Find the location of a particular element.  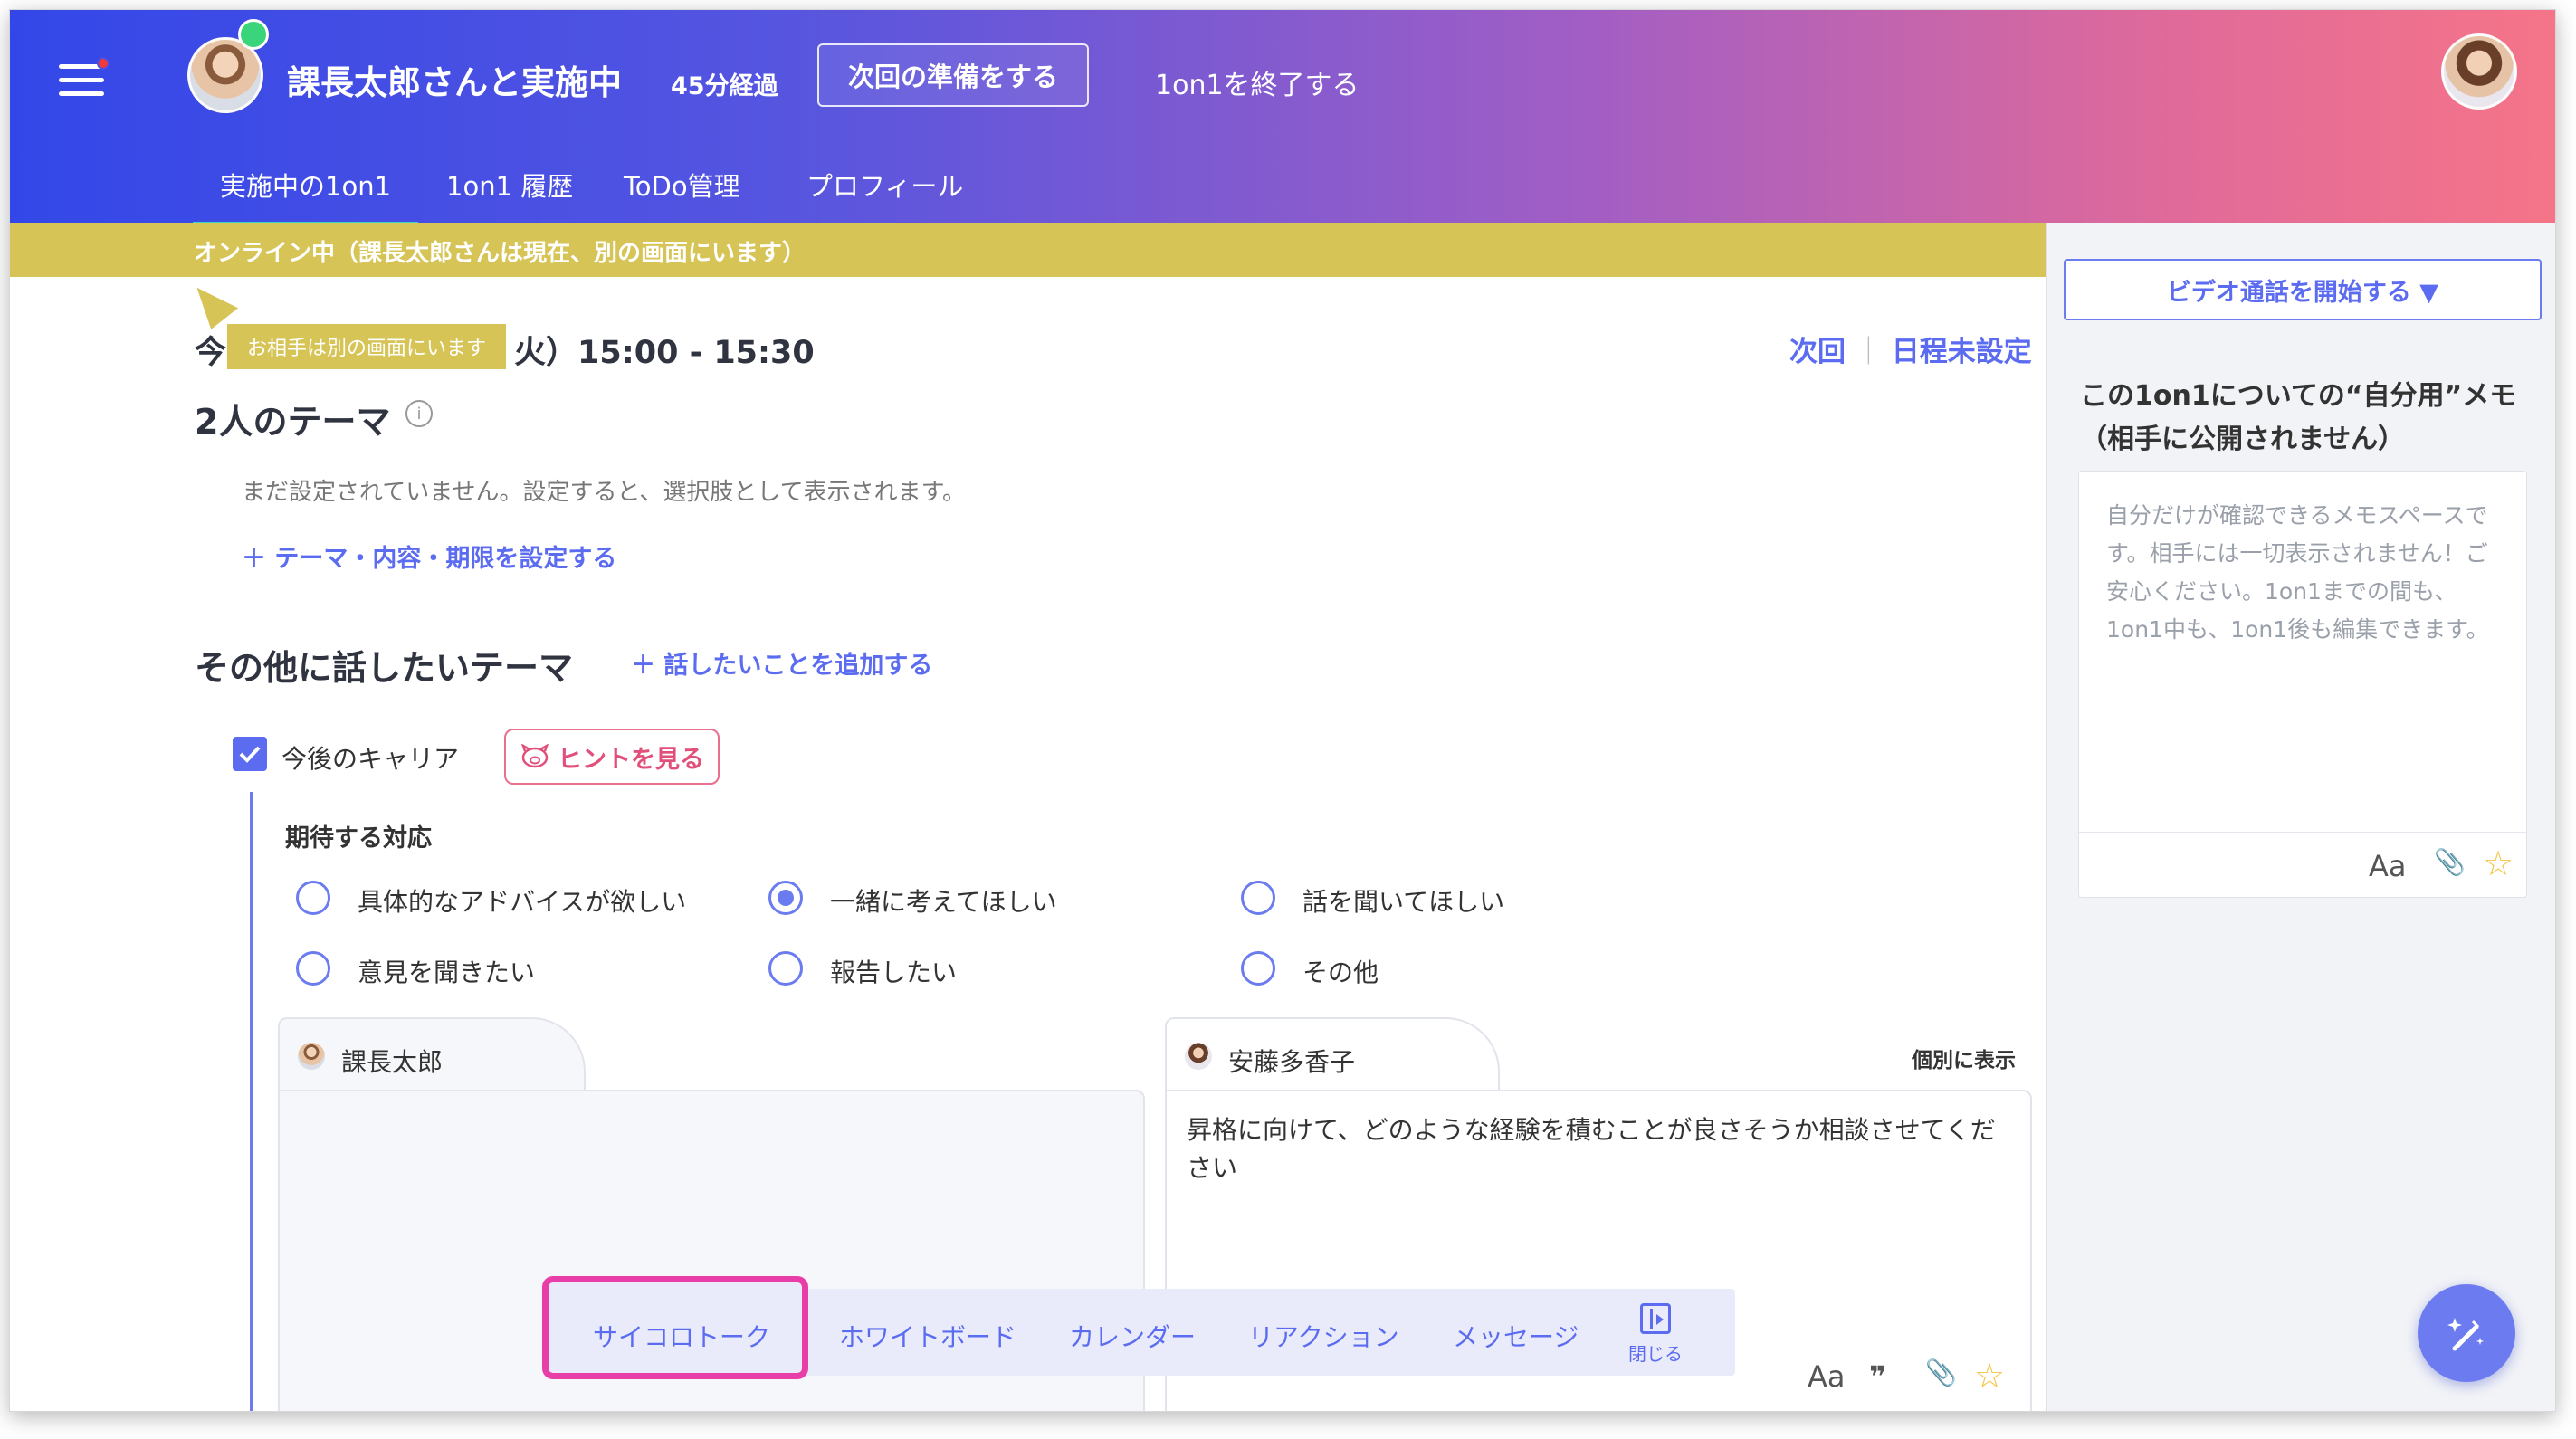

cursor-pointer-icon is located at coordinates (212, 302).